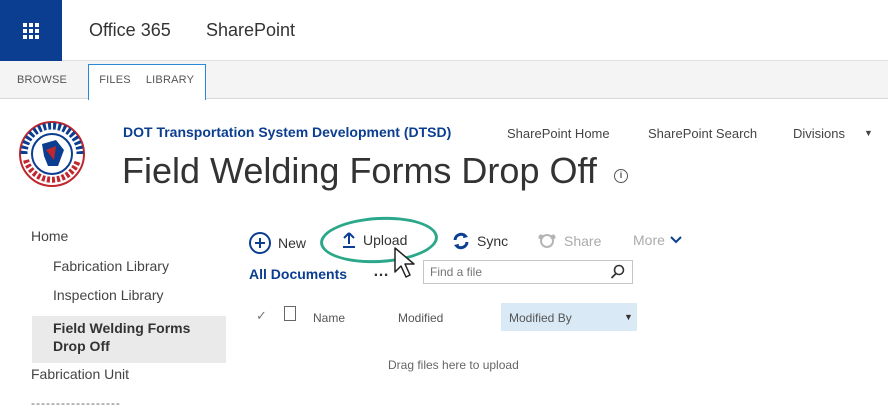 Image resolution: width=888 pixels, height=411 pixels. What do you see at coordinates (420, 318) in the screenshot?
I see `column-header-modified: Modified` at bounding box center [420, 318].